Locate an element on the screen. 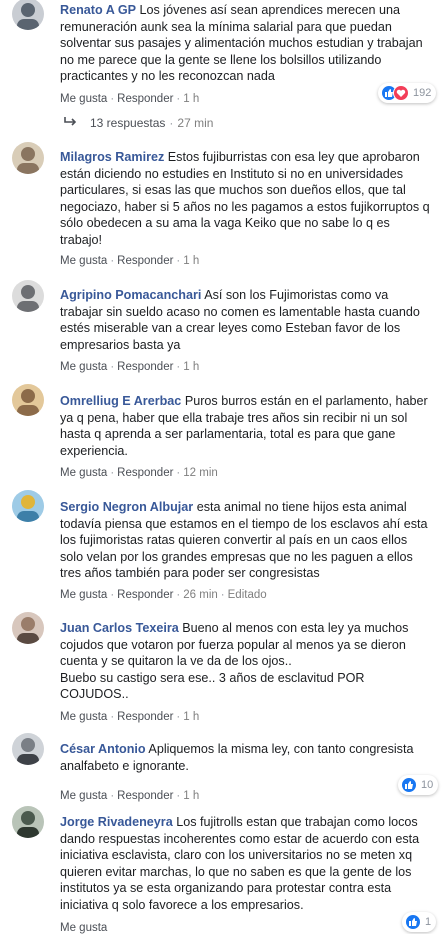  reactions-badge: 192 is located at coordinates (407, 93).